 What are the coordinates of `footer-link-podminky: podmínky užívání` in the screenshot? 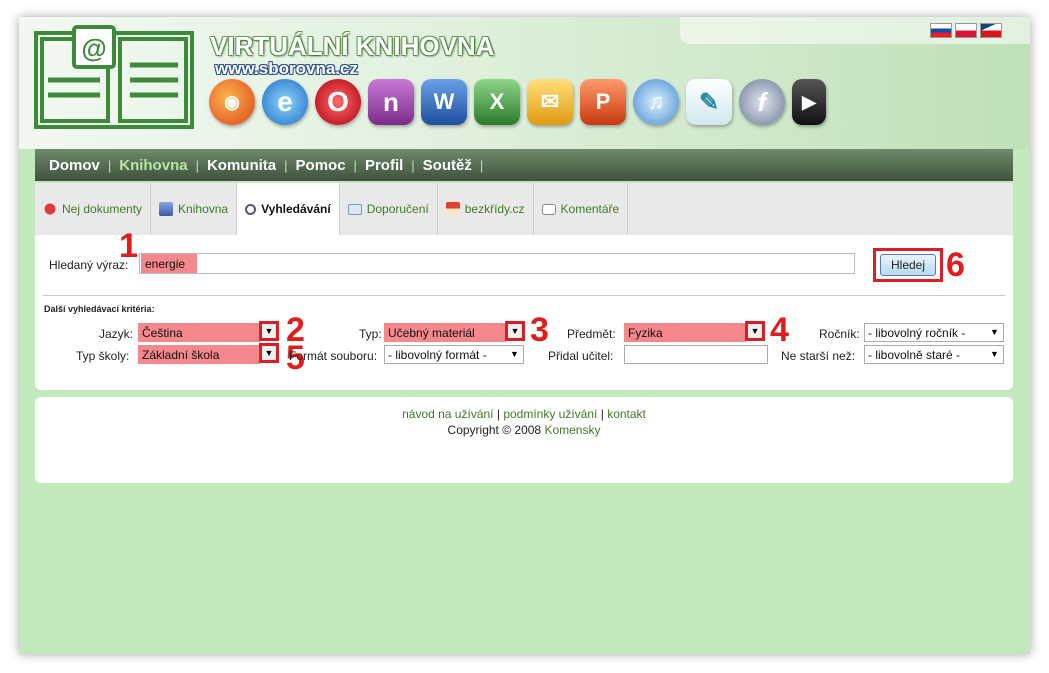 It's located at (550, 414).